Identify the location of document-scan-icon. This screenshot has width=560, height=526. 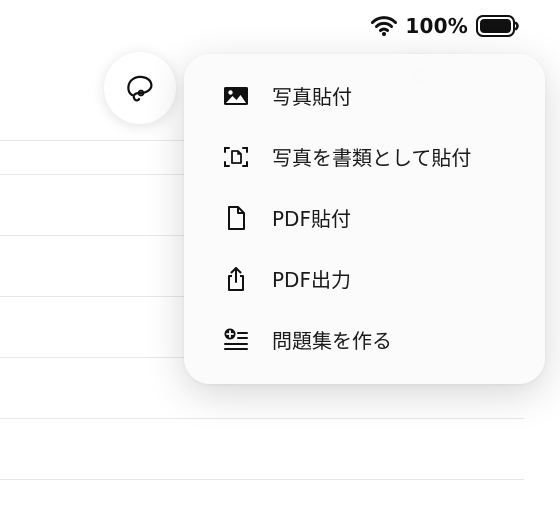
(236, 157).